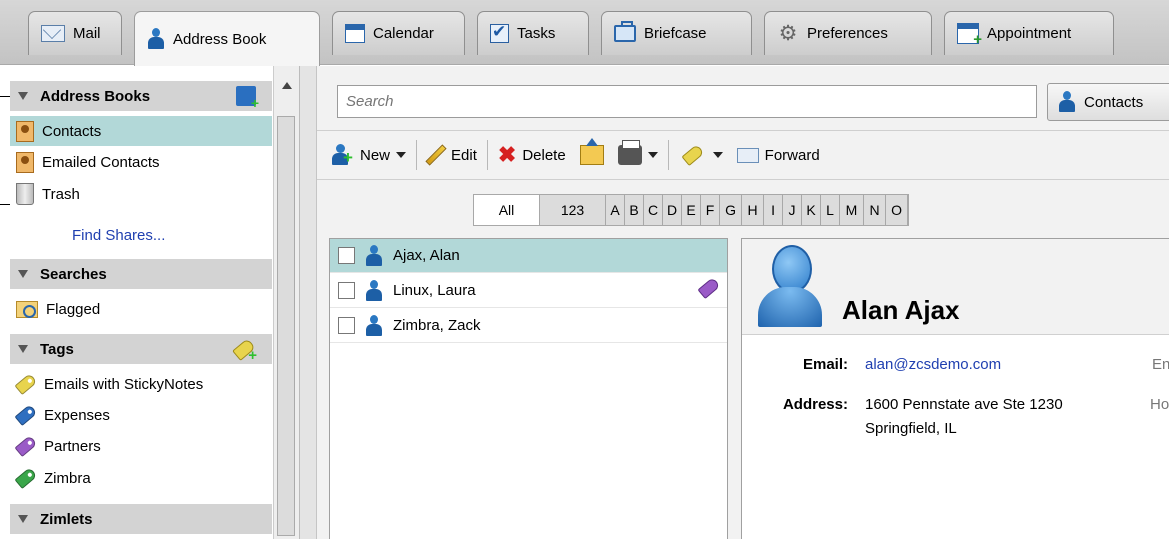 The height and width of the screenshot is (539, 1169). What do you see at coordinates (73, 274) in the screenshot?
I see `section-title: Searches` at bounding box center [73, 274].